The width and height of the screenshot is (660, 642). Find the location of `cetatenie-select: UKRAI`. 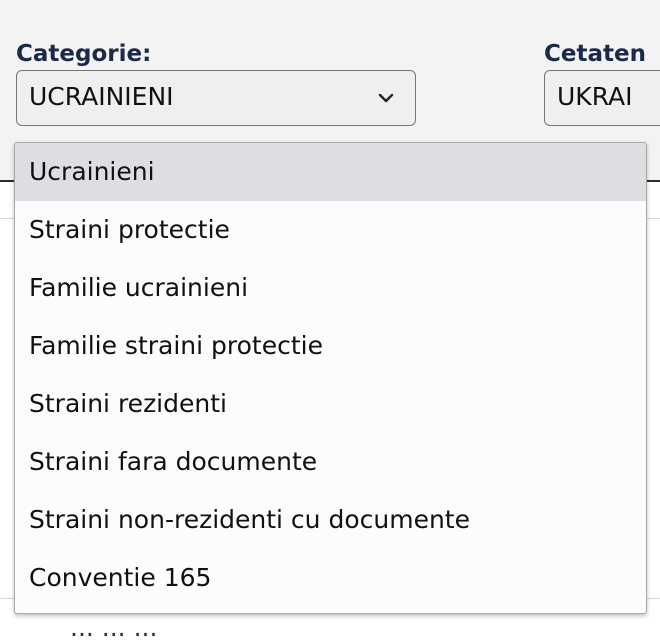

cetatenie-select: UKRAI is located at coordinates (602, 98).